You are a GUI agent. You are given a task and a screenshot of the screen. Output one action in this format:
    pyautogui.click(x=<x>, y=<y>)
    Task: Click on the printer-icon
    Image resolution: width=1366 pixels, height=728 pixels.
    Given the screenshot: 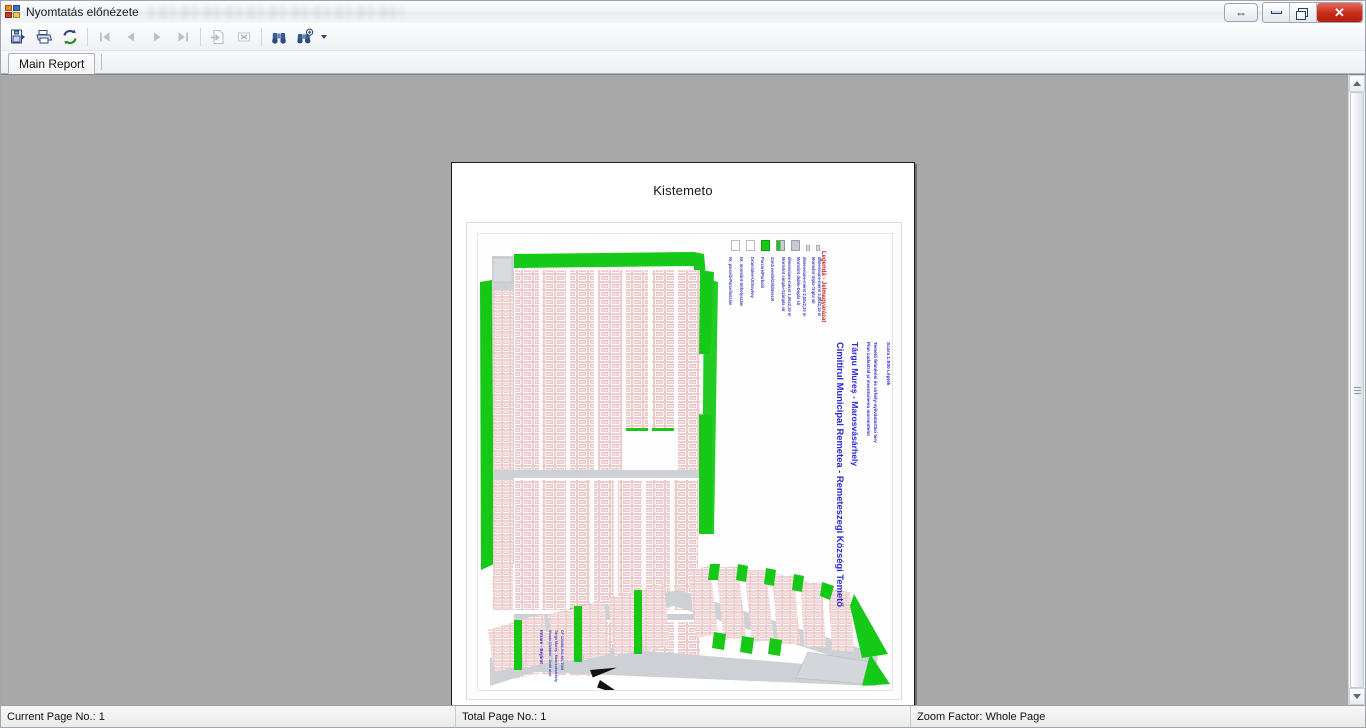 What is the action you would take?
    pyautogui.click(x=44, y=36)
    